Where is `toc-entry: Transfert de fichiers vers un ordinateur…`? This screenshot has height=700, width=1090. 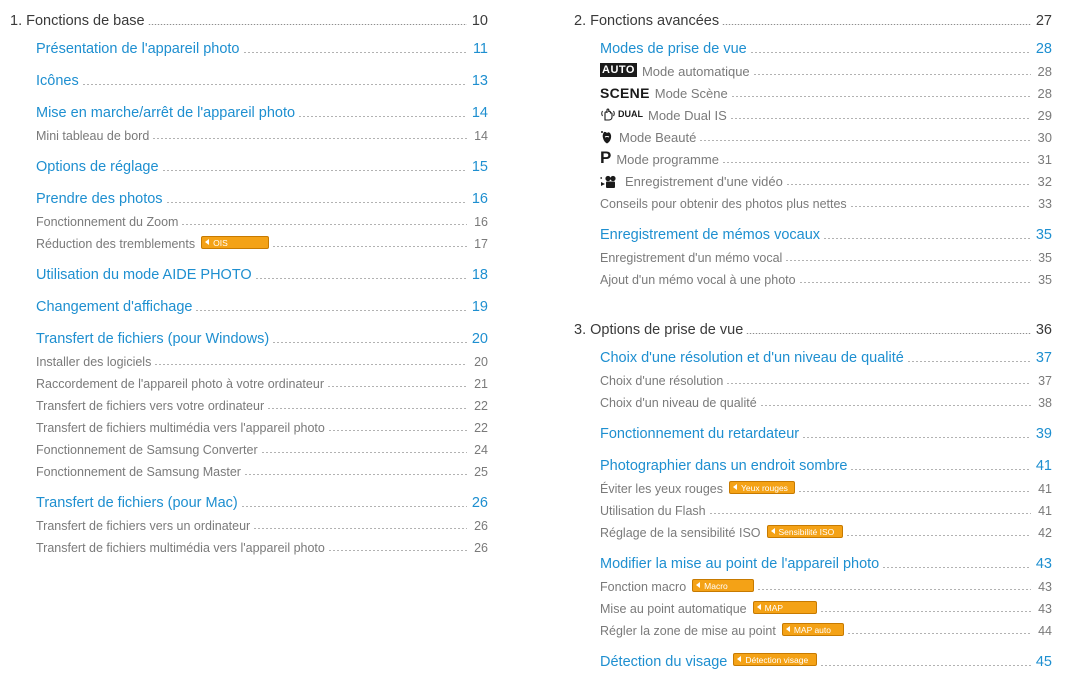 toc-entry: Transfert de fichiers vers un ordinateur… is located at coordinates (262, 523).